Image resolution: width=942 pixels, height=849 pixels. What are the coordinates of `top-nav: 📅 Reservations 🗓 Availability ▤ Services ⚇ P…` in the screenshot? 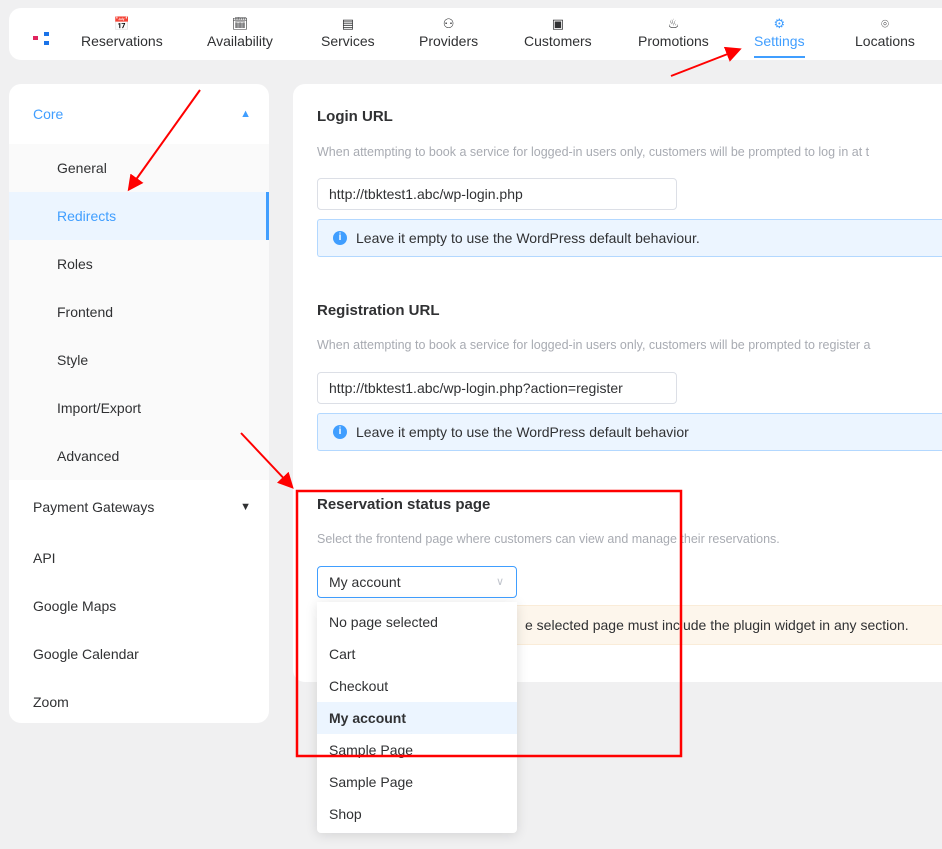 It's located at (475, 34).